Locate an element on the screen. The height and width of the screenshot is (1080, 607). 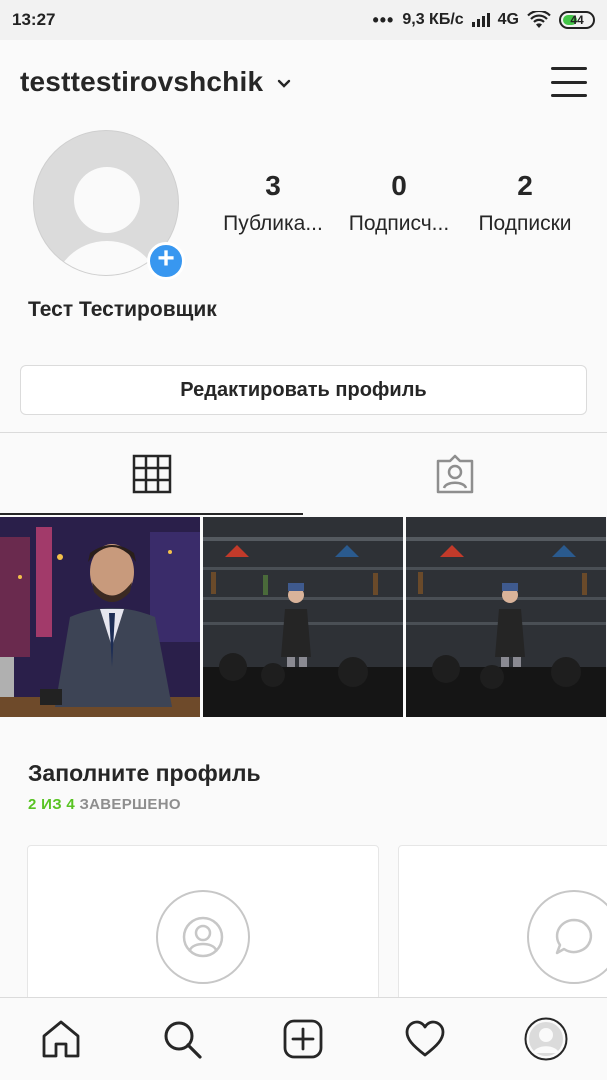
user-circle-icon is located at coordinates (203, 937).